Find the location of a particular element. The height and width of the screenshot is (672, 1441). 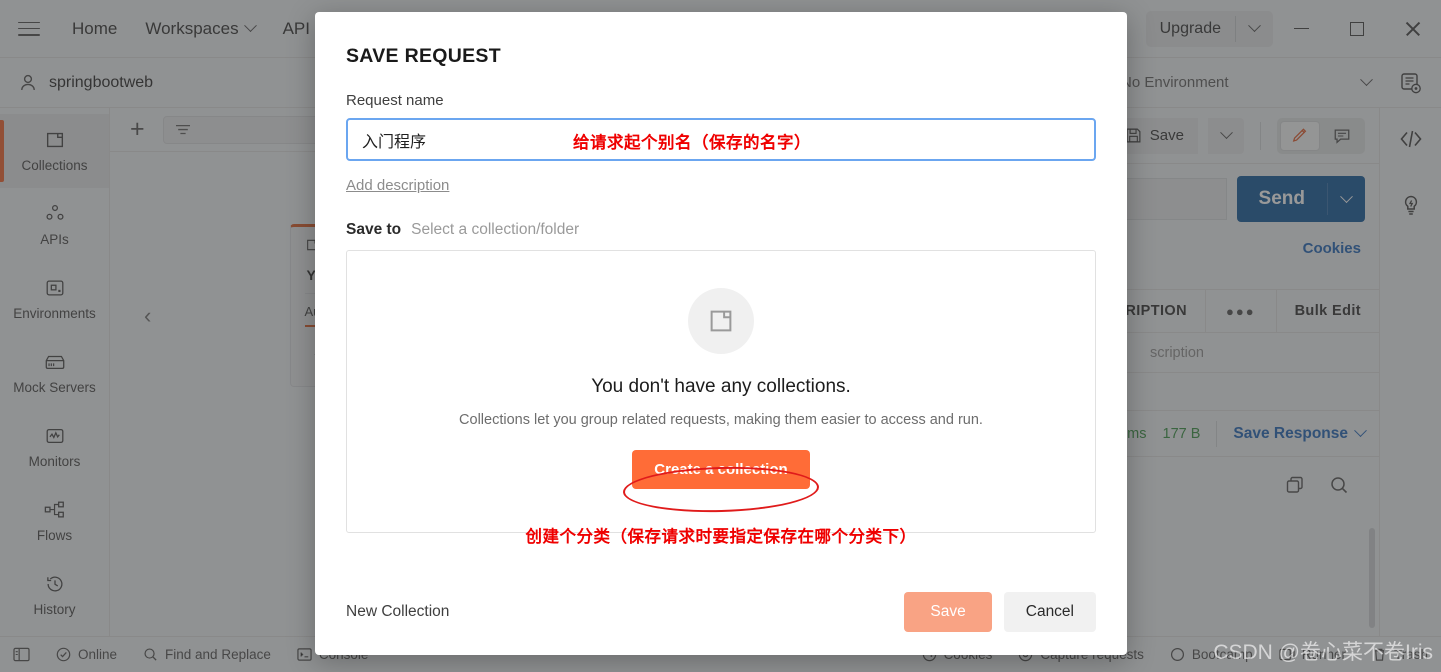

folder-icon is located at coordinates (721, 321).